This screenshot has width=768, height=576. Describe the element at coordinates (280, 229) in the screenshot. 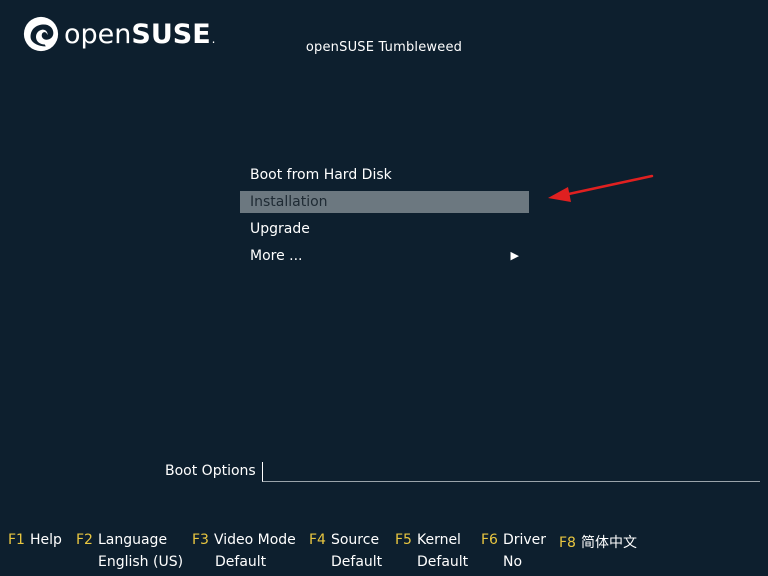

I see `menu-item-label: Upgrade` at that location.